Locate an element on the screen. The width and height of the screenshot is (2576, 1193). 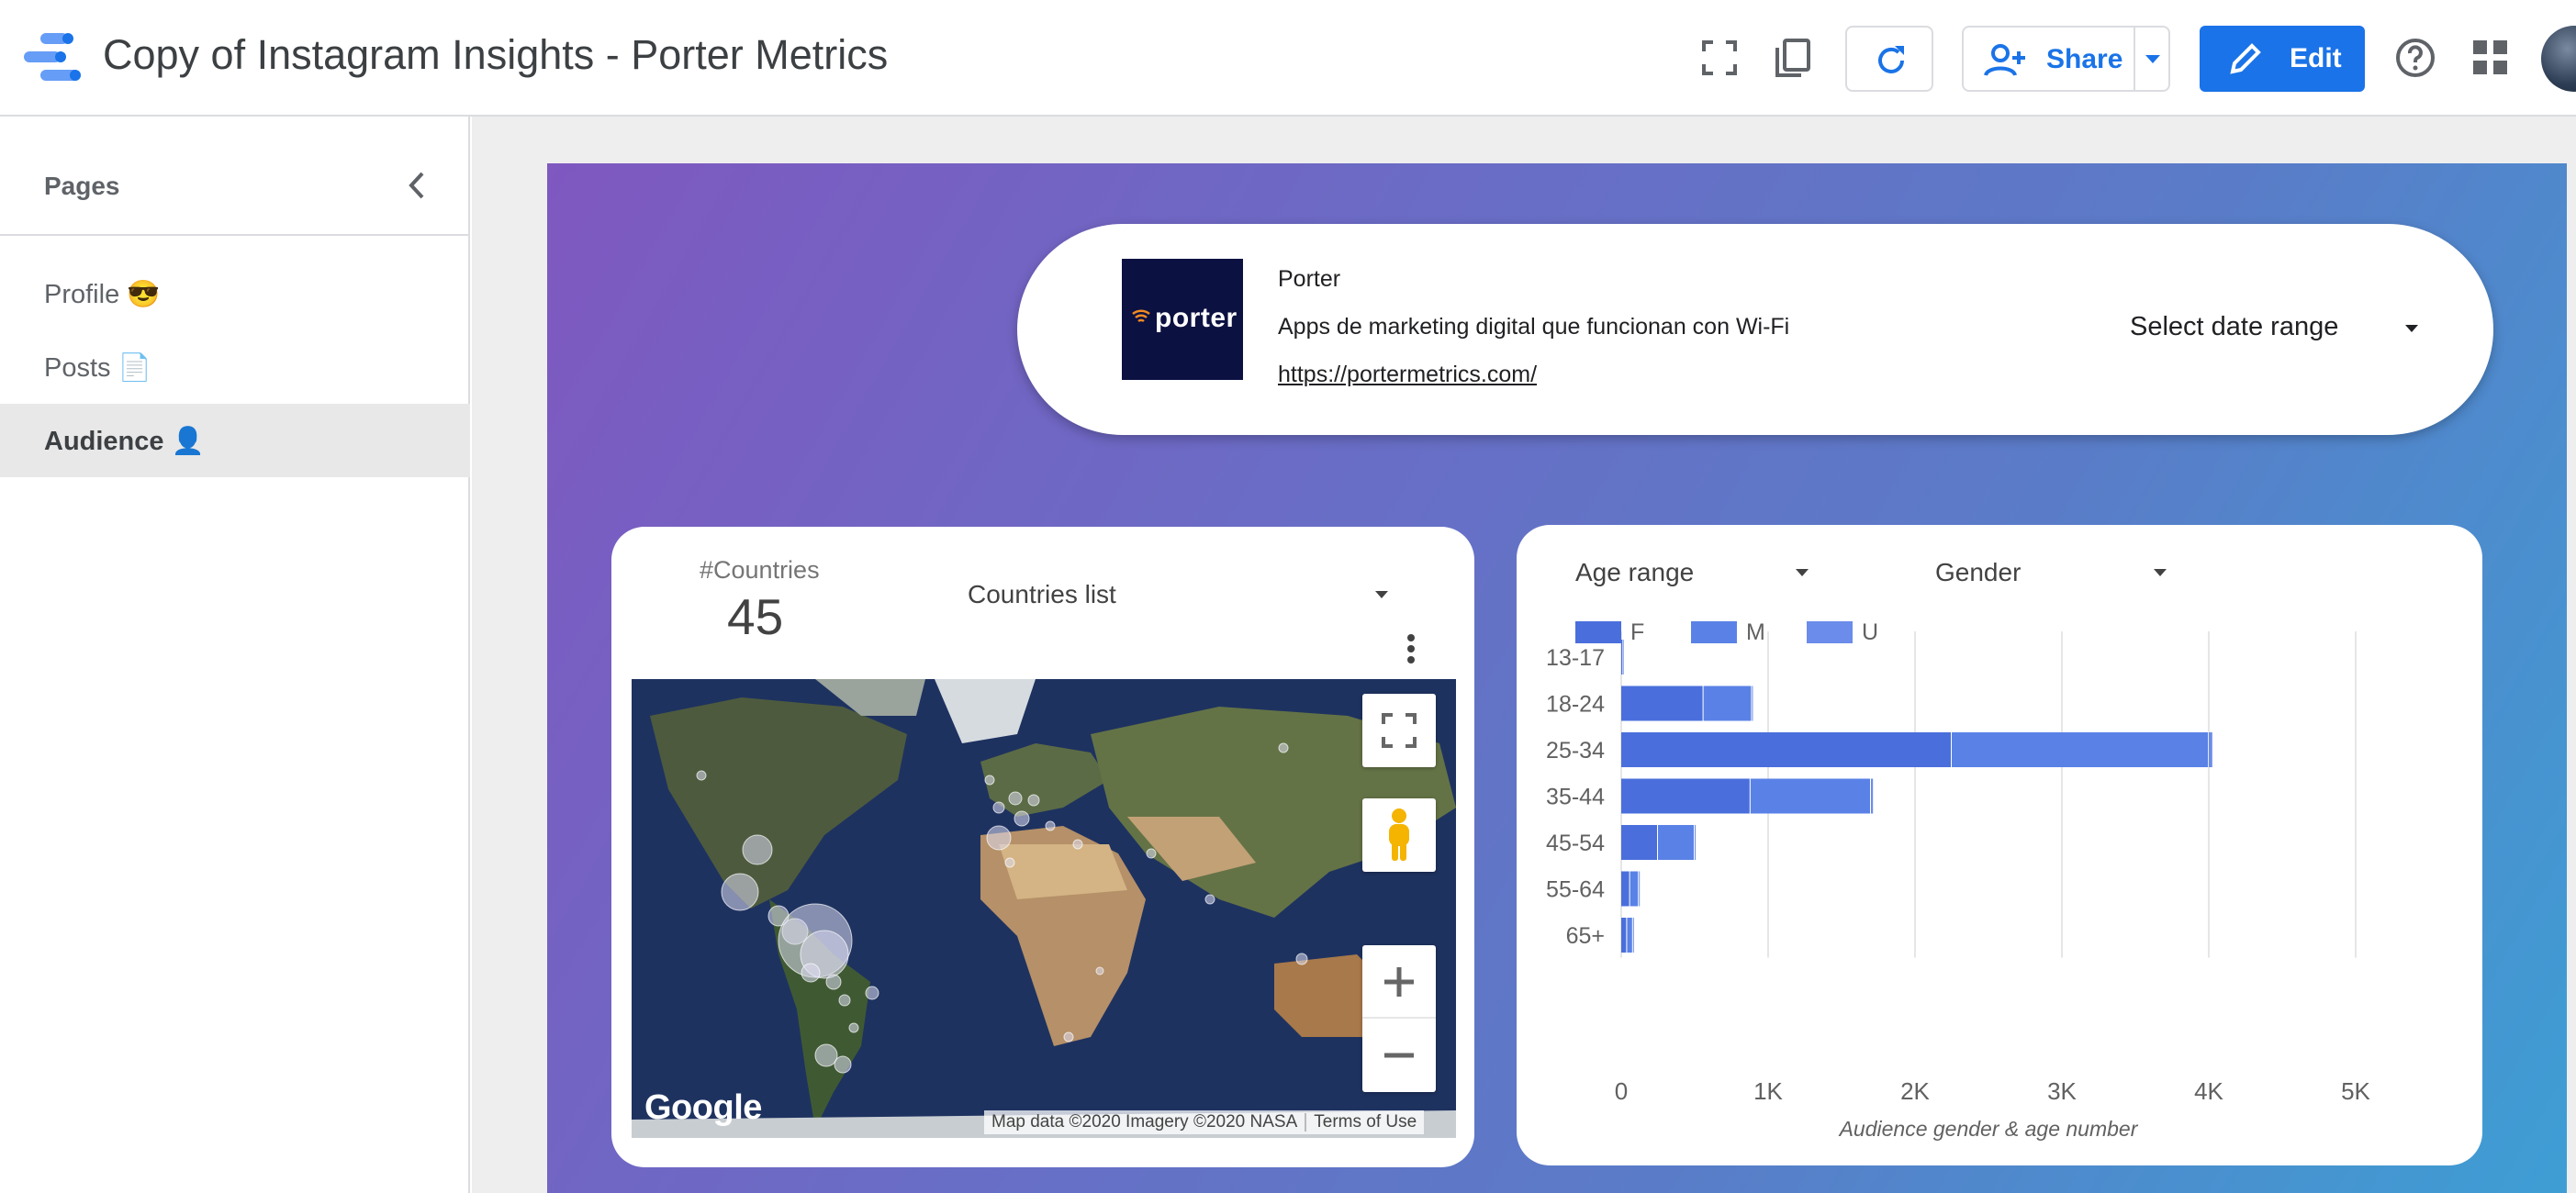
porter-logo: porter is located at coordinates (1182, 319).